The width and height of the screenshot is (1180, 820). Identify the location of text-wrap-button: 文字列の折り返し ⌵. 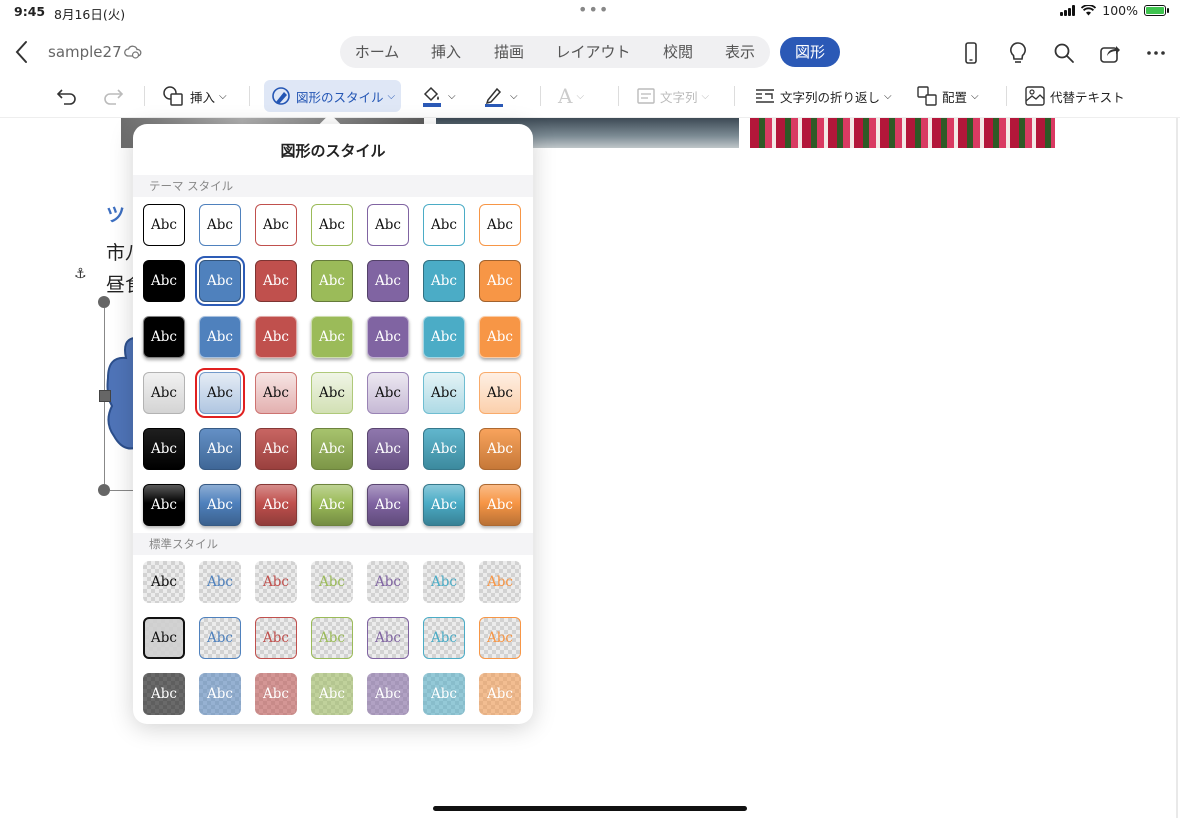
(823, 96).